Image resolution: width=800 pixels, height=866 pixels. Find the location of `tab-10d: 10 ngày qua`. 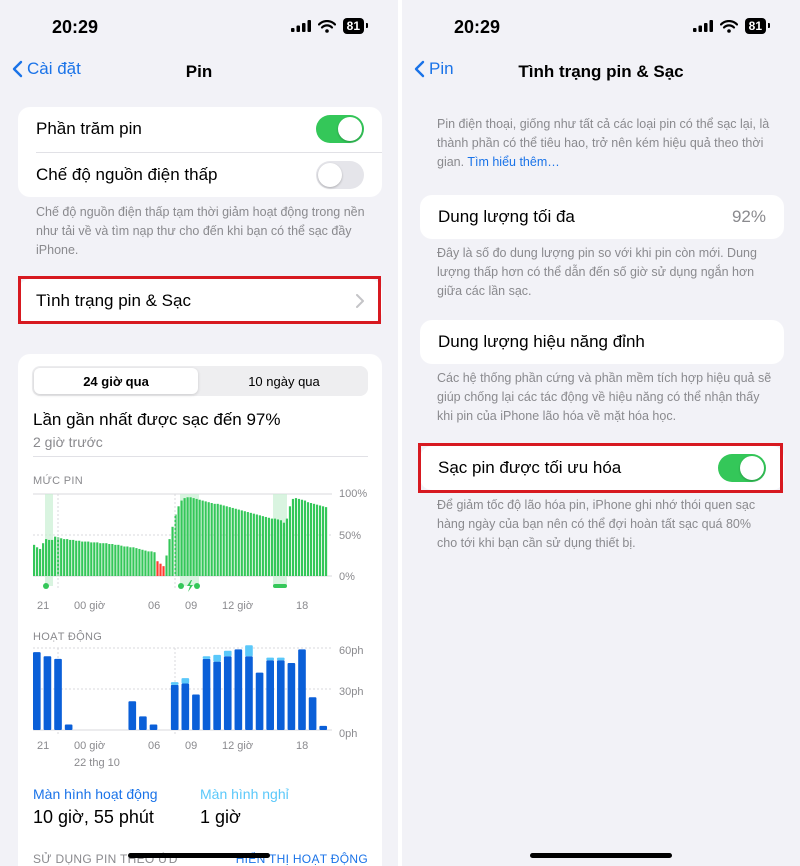

tab-10d: 10 ngày qua is located at coordinates (284, 381).